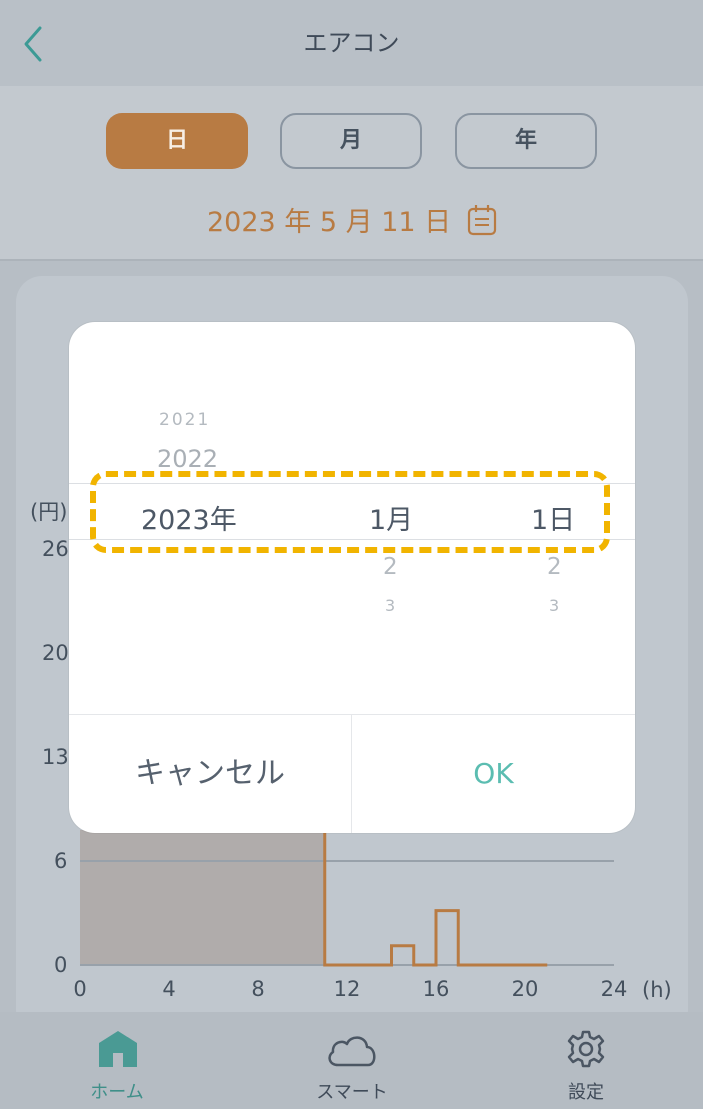 This screenshot has width=703, height=1109. What do you see at coordinates (210, 774) in the screenshot?
I see `cancel-button: キャンセル` at bounding box center [210, 774].